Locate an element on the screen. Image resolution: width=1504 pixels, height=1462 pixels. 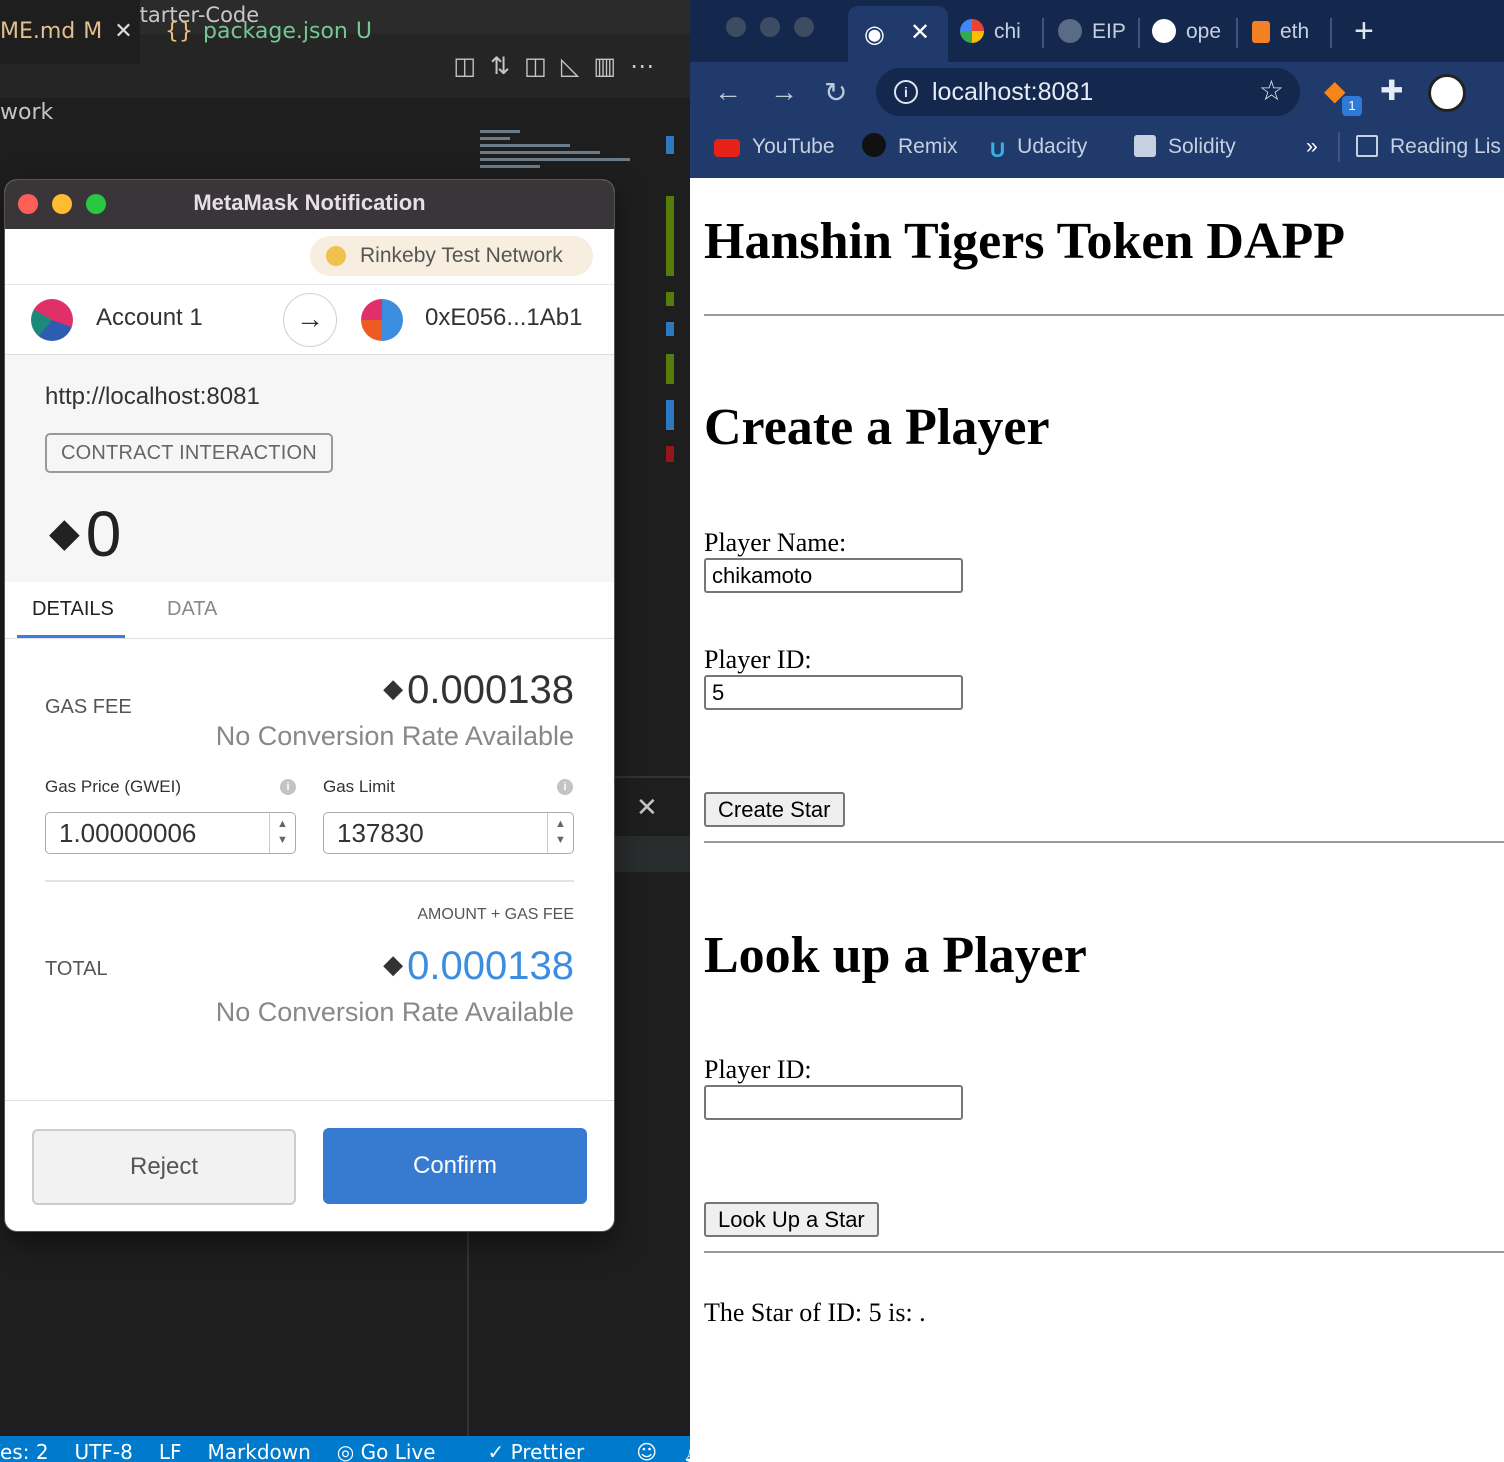
breadcrumb: work is located at coordinates (26, 112).